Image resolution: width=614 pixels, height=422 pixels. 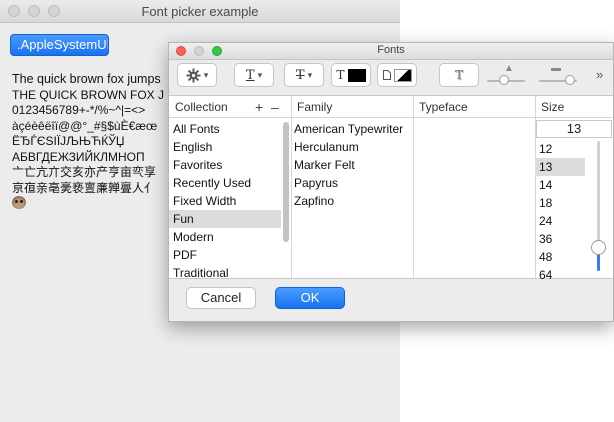 What do you see at coordinates (79, 110) in the screenshot?
I see `sample-line: 0123456789+-*/%~^|=<>` at bounding box center [79, 110].